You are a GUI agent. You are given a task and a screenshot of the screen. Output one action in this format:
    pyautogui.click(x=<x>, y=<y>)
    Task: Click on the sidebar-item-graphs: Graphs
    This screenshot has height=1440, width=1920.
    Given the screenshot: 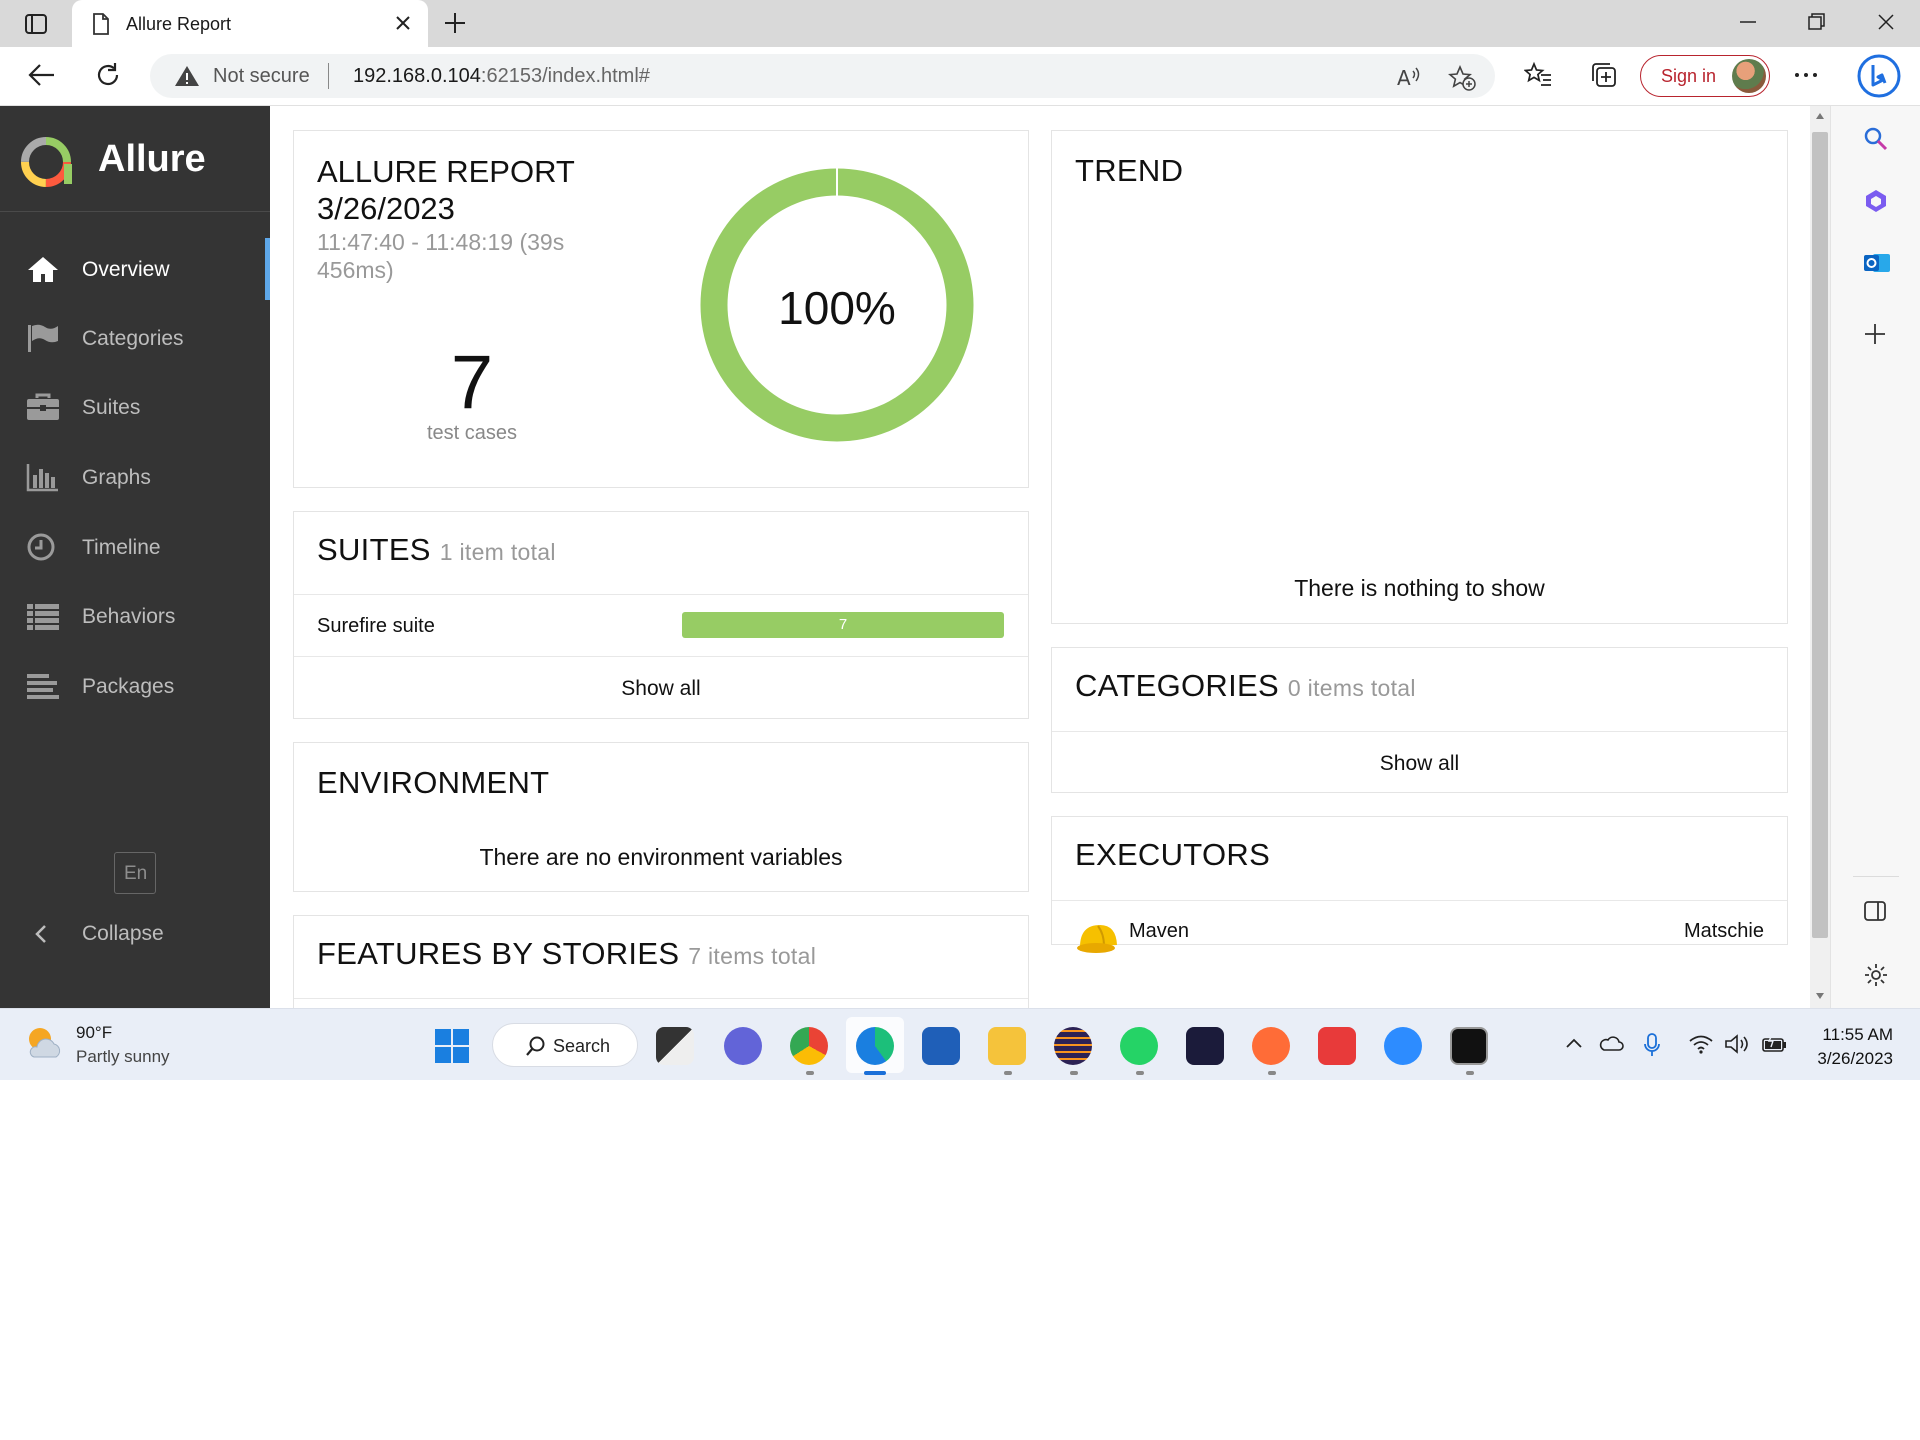 What is the action you would take?
    pyautogui.click(x=135, y=477)
    